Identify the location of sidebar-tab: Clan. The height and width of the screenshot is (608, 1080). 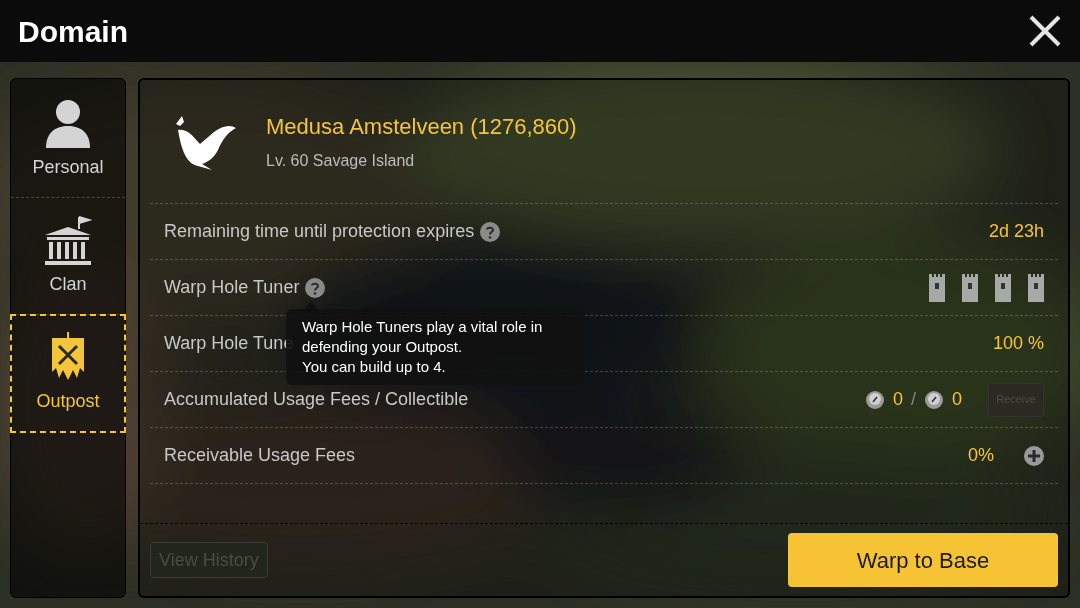
(68, 256).